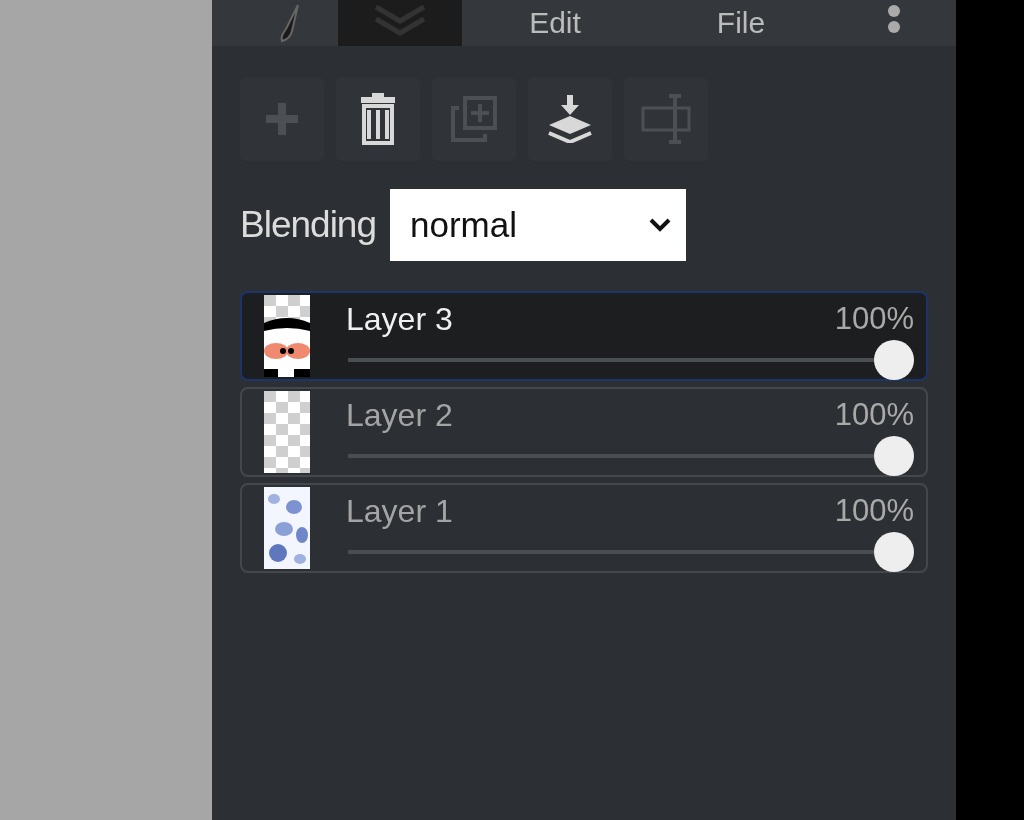 This screenshot has width=1024, height=820. What do you see at coordinates (308, 225) in the screenshot?
I see `blending-label: Blending` at bounding box center [308, 225].